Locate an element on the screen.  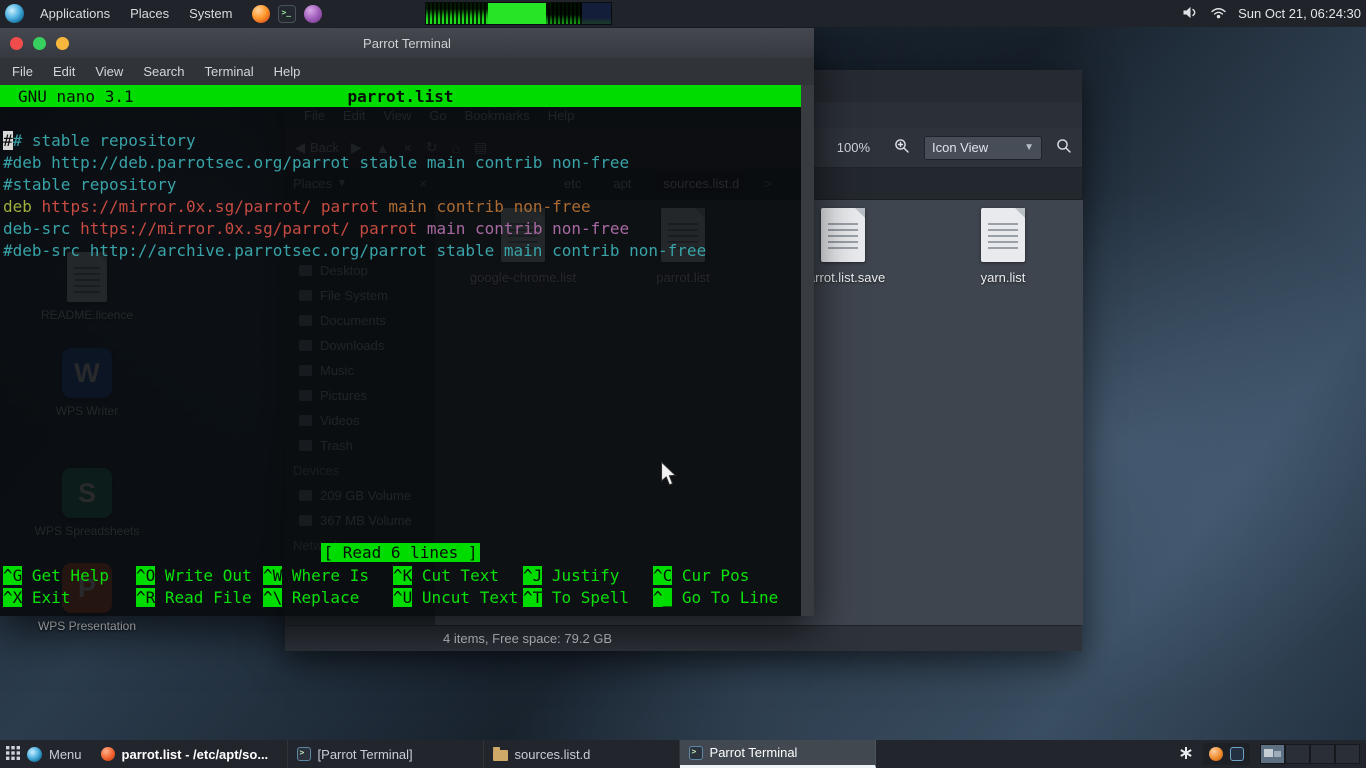
memory-graph is located at coordinates (517, 13).